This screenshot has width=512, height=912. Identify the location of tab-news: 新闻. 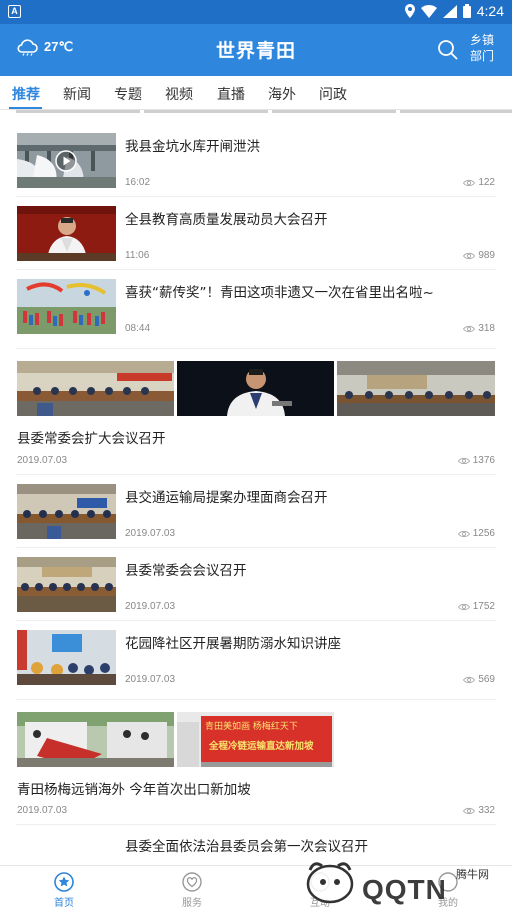
(77, 94).